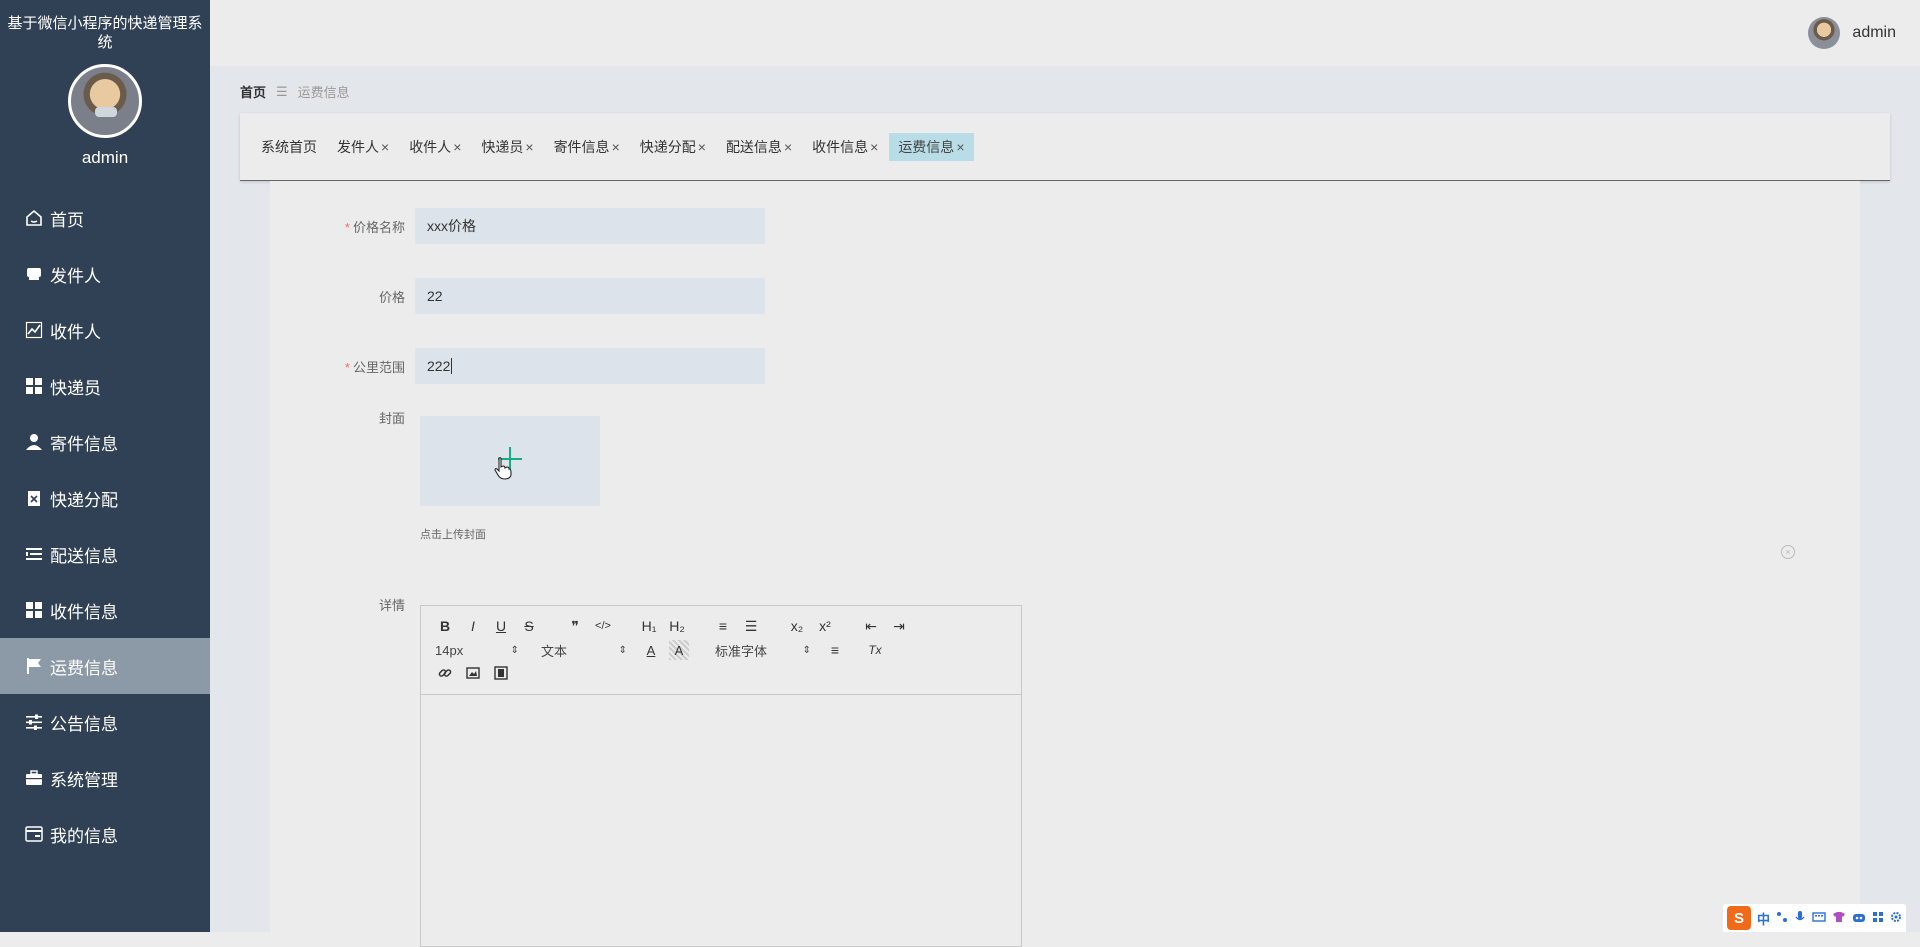  I want to click on toolbar-row-1: B I U S ❞ </> H₁ H₂ ≡ ☰ x₂ x² ⇤ ⇥, so click(676, 626).